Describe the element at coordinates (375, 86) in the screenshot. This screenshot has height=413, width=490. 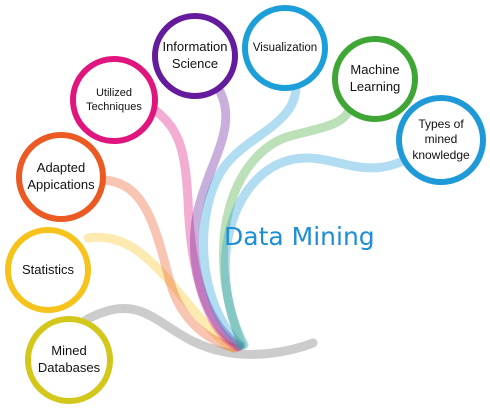
I see `node-label-line: Learning` at that location.